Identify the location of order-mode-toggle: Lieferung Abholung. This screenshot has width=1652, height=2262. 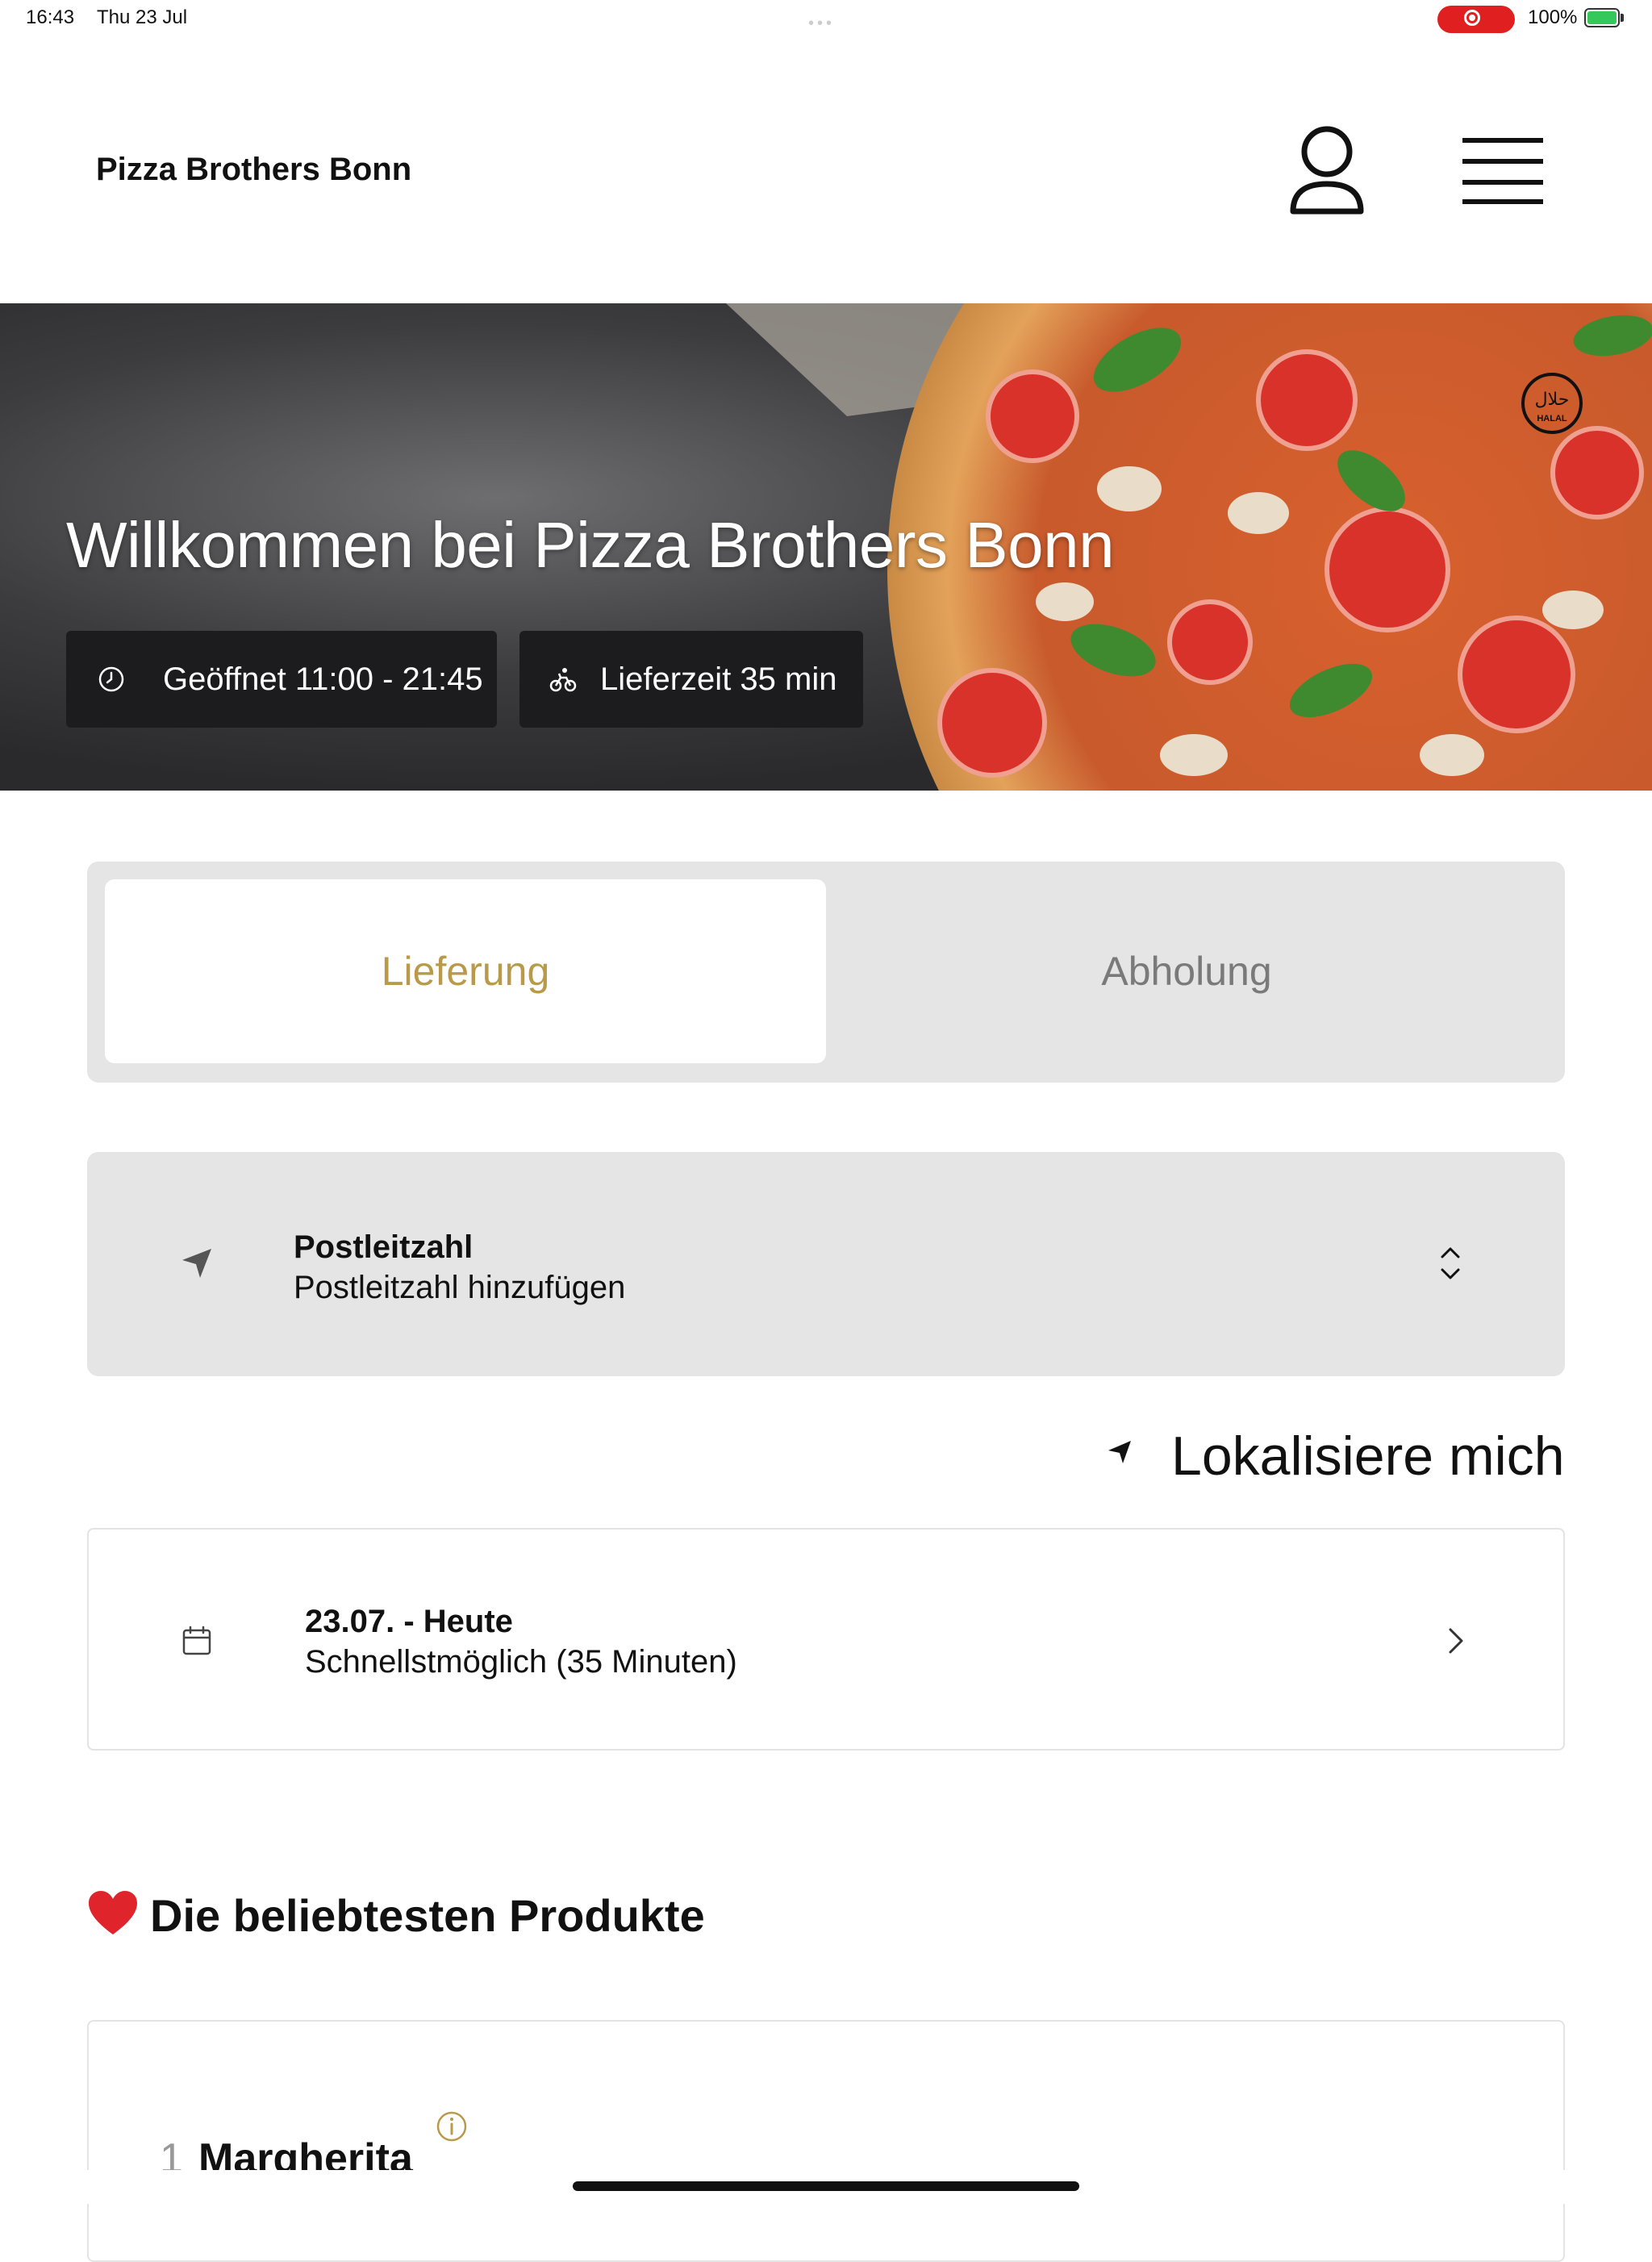
(826, 972).